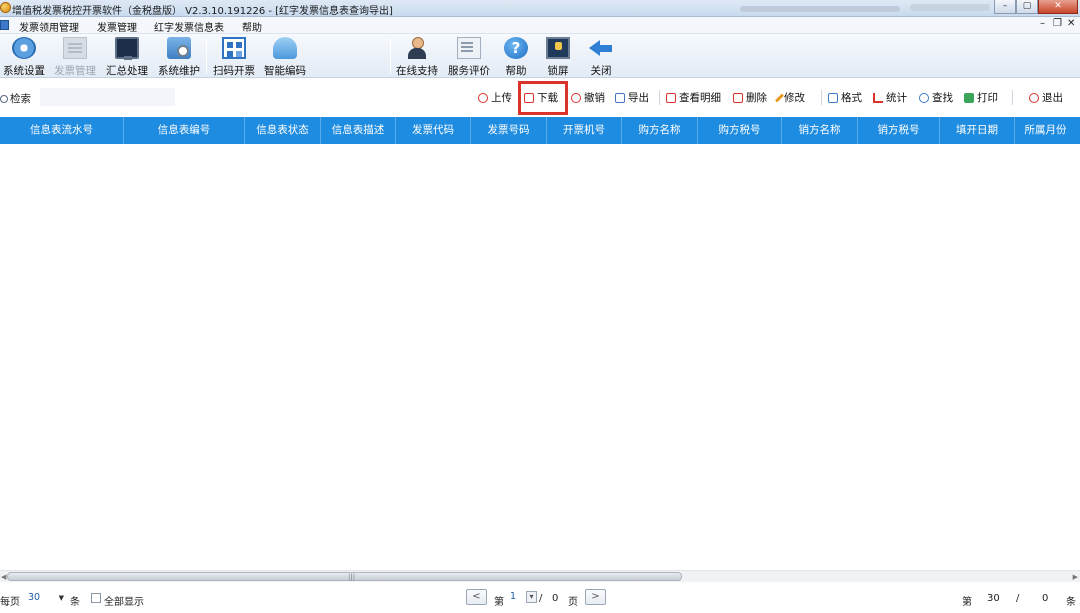  Describe the element at coordinates (738, 97) in the screenshot. I see `trash-icon` at that location.